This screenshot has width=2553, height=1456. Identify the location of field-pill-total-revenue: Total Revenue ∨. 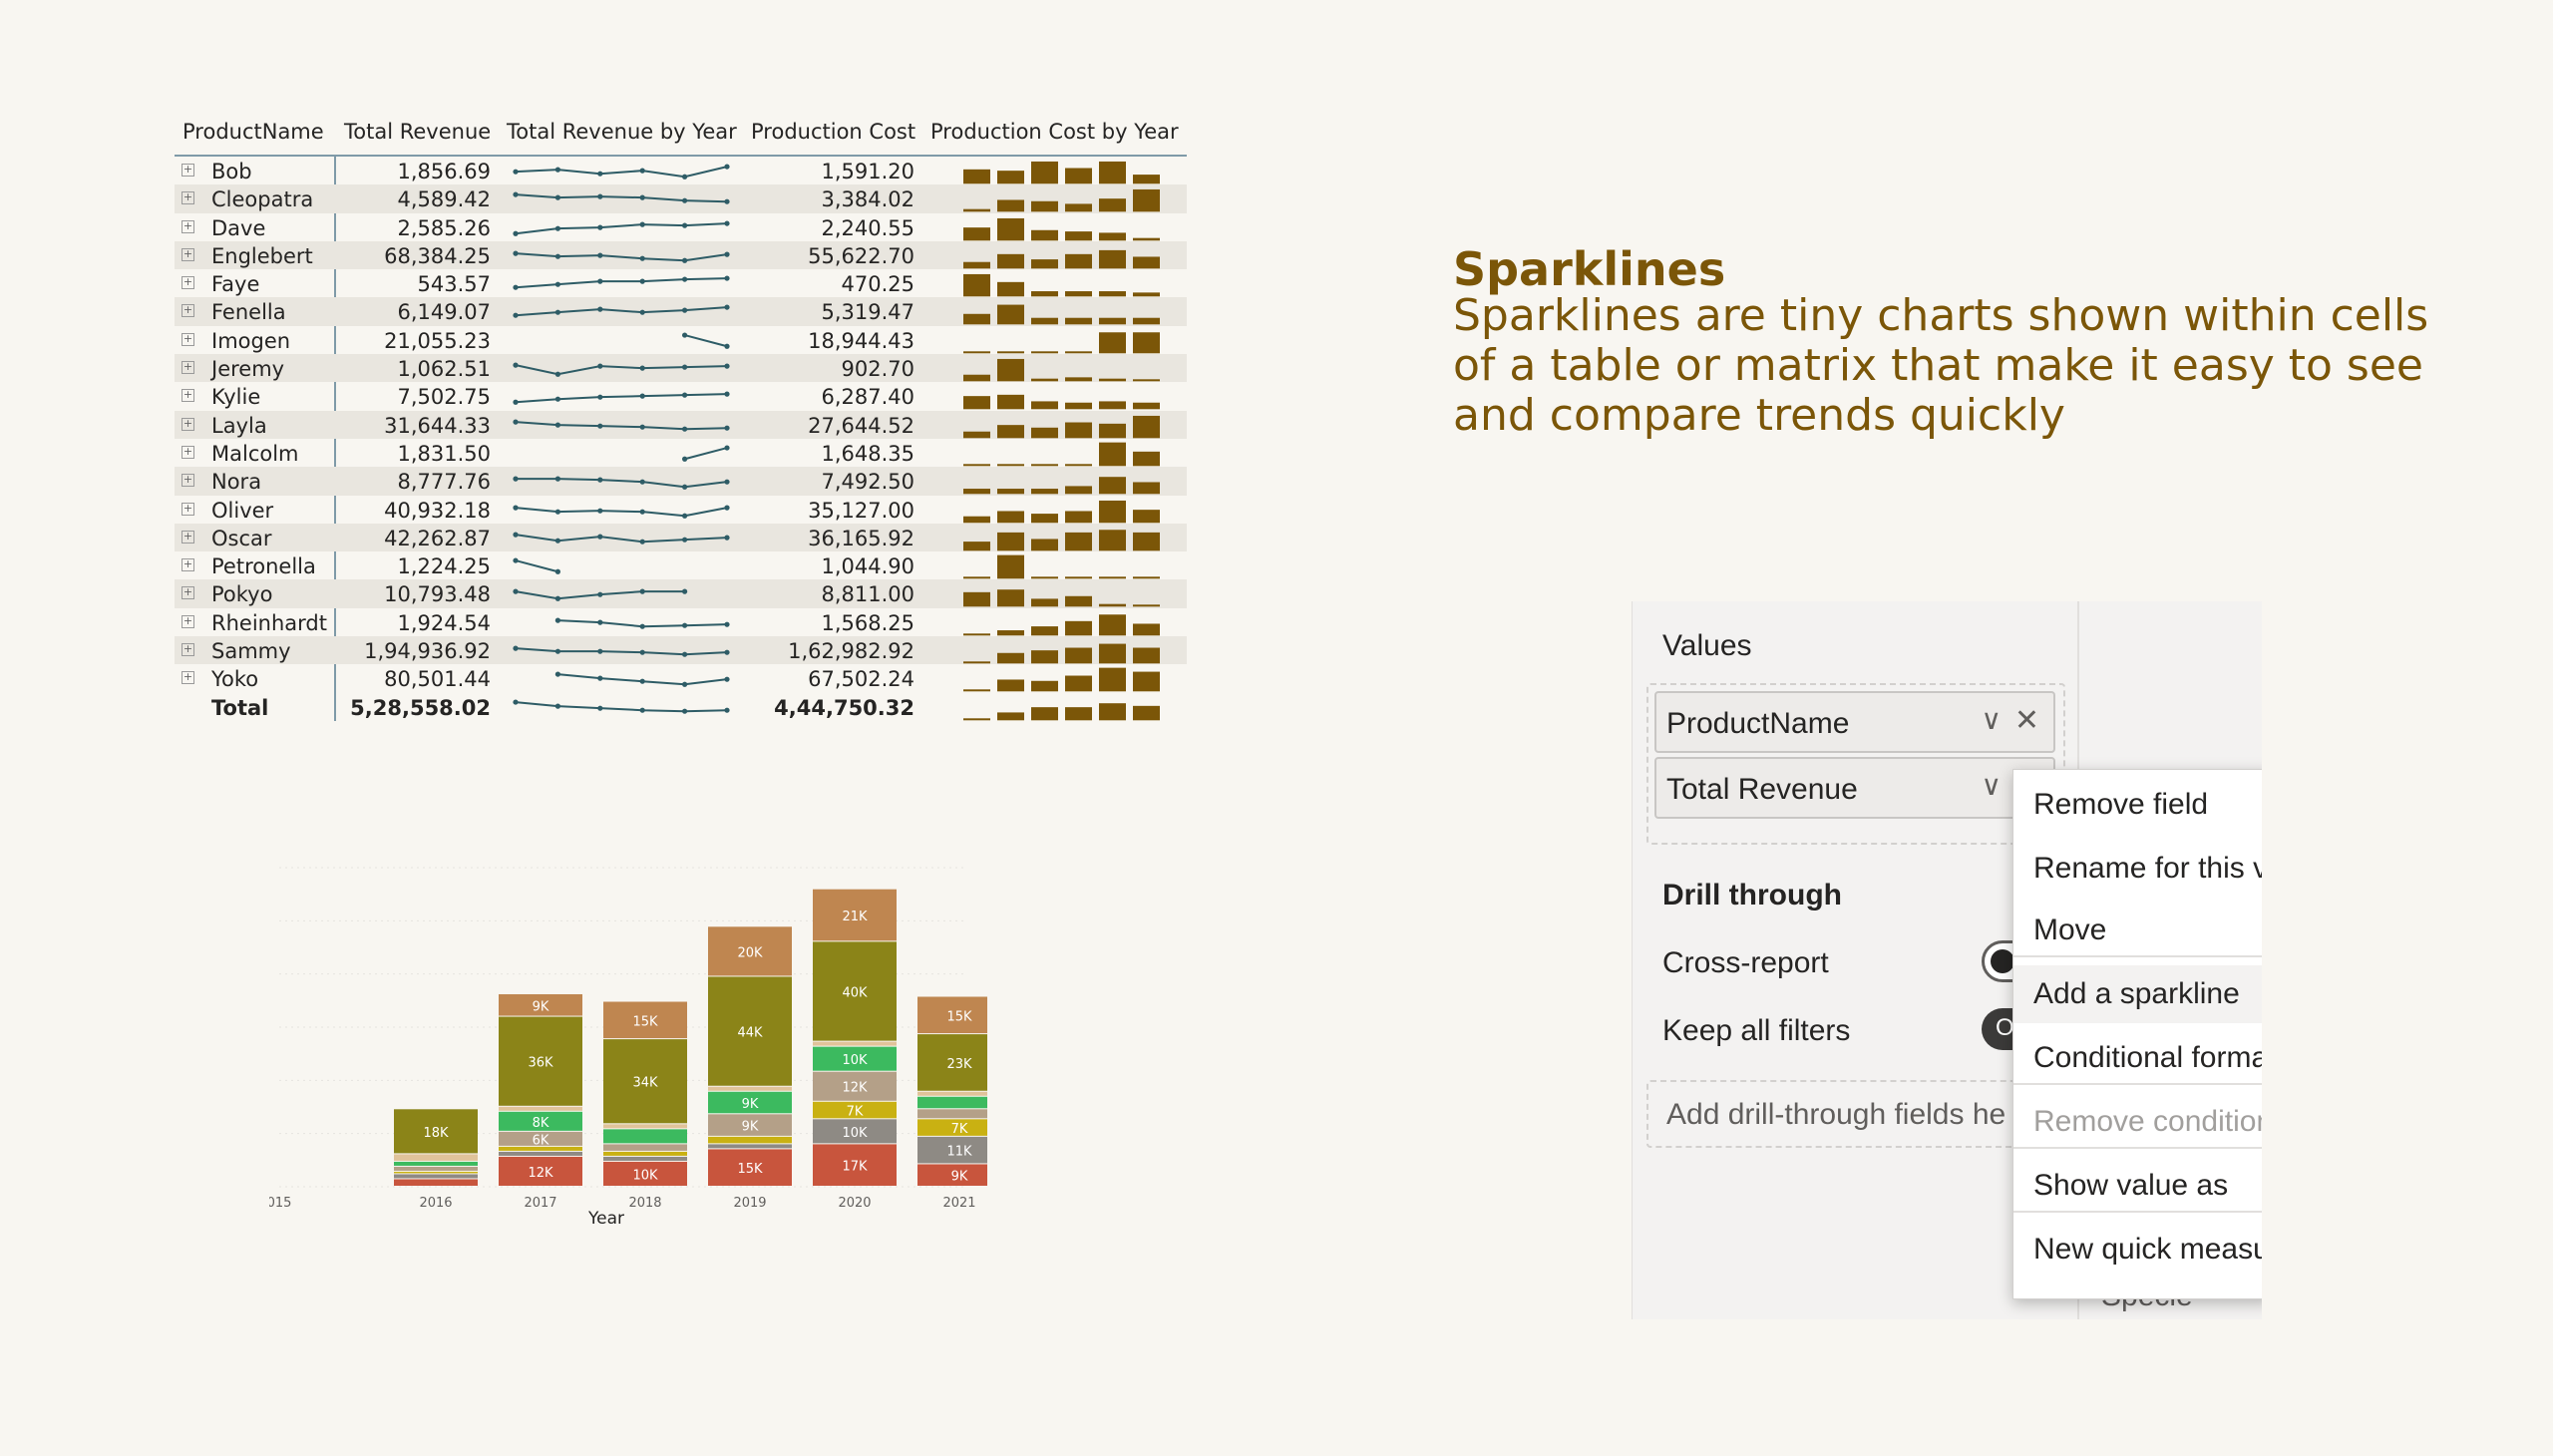
(1855, 788).